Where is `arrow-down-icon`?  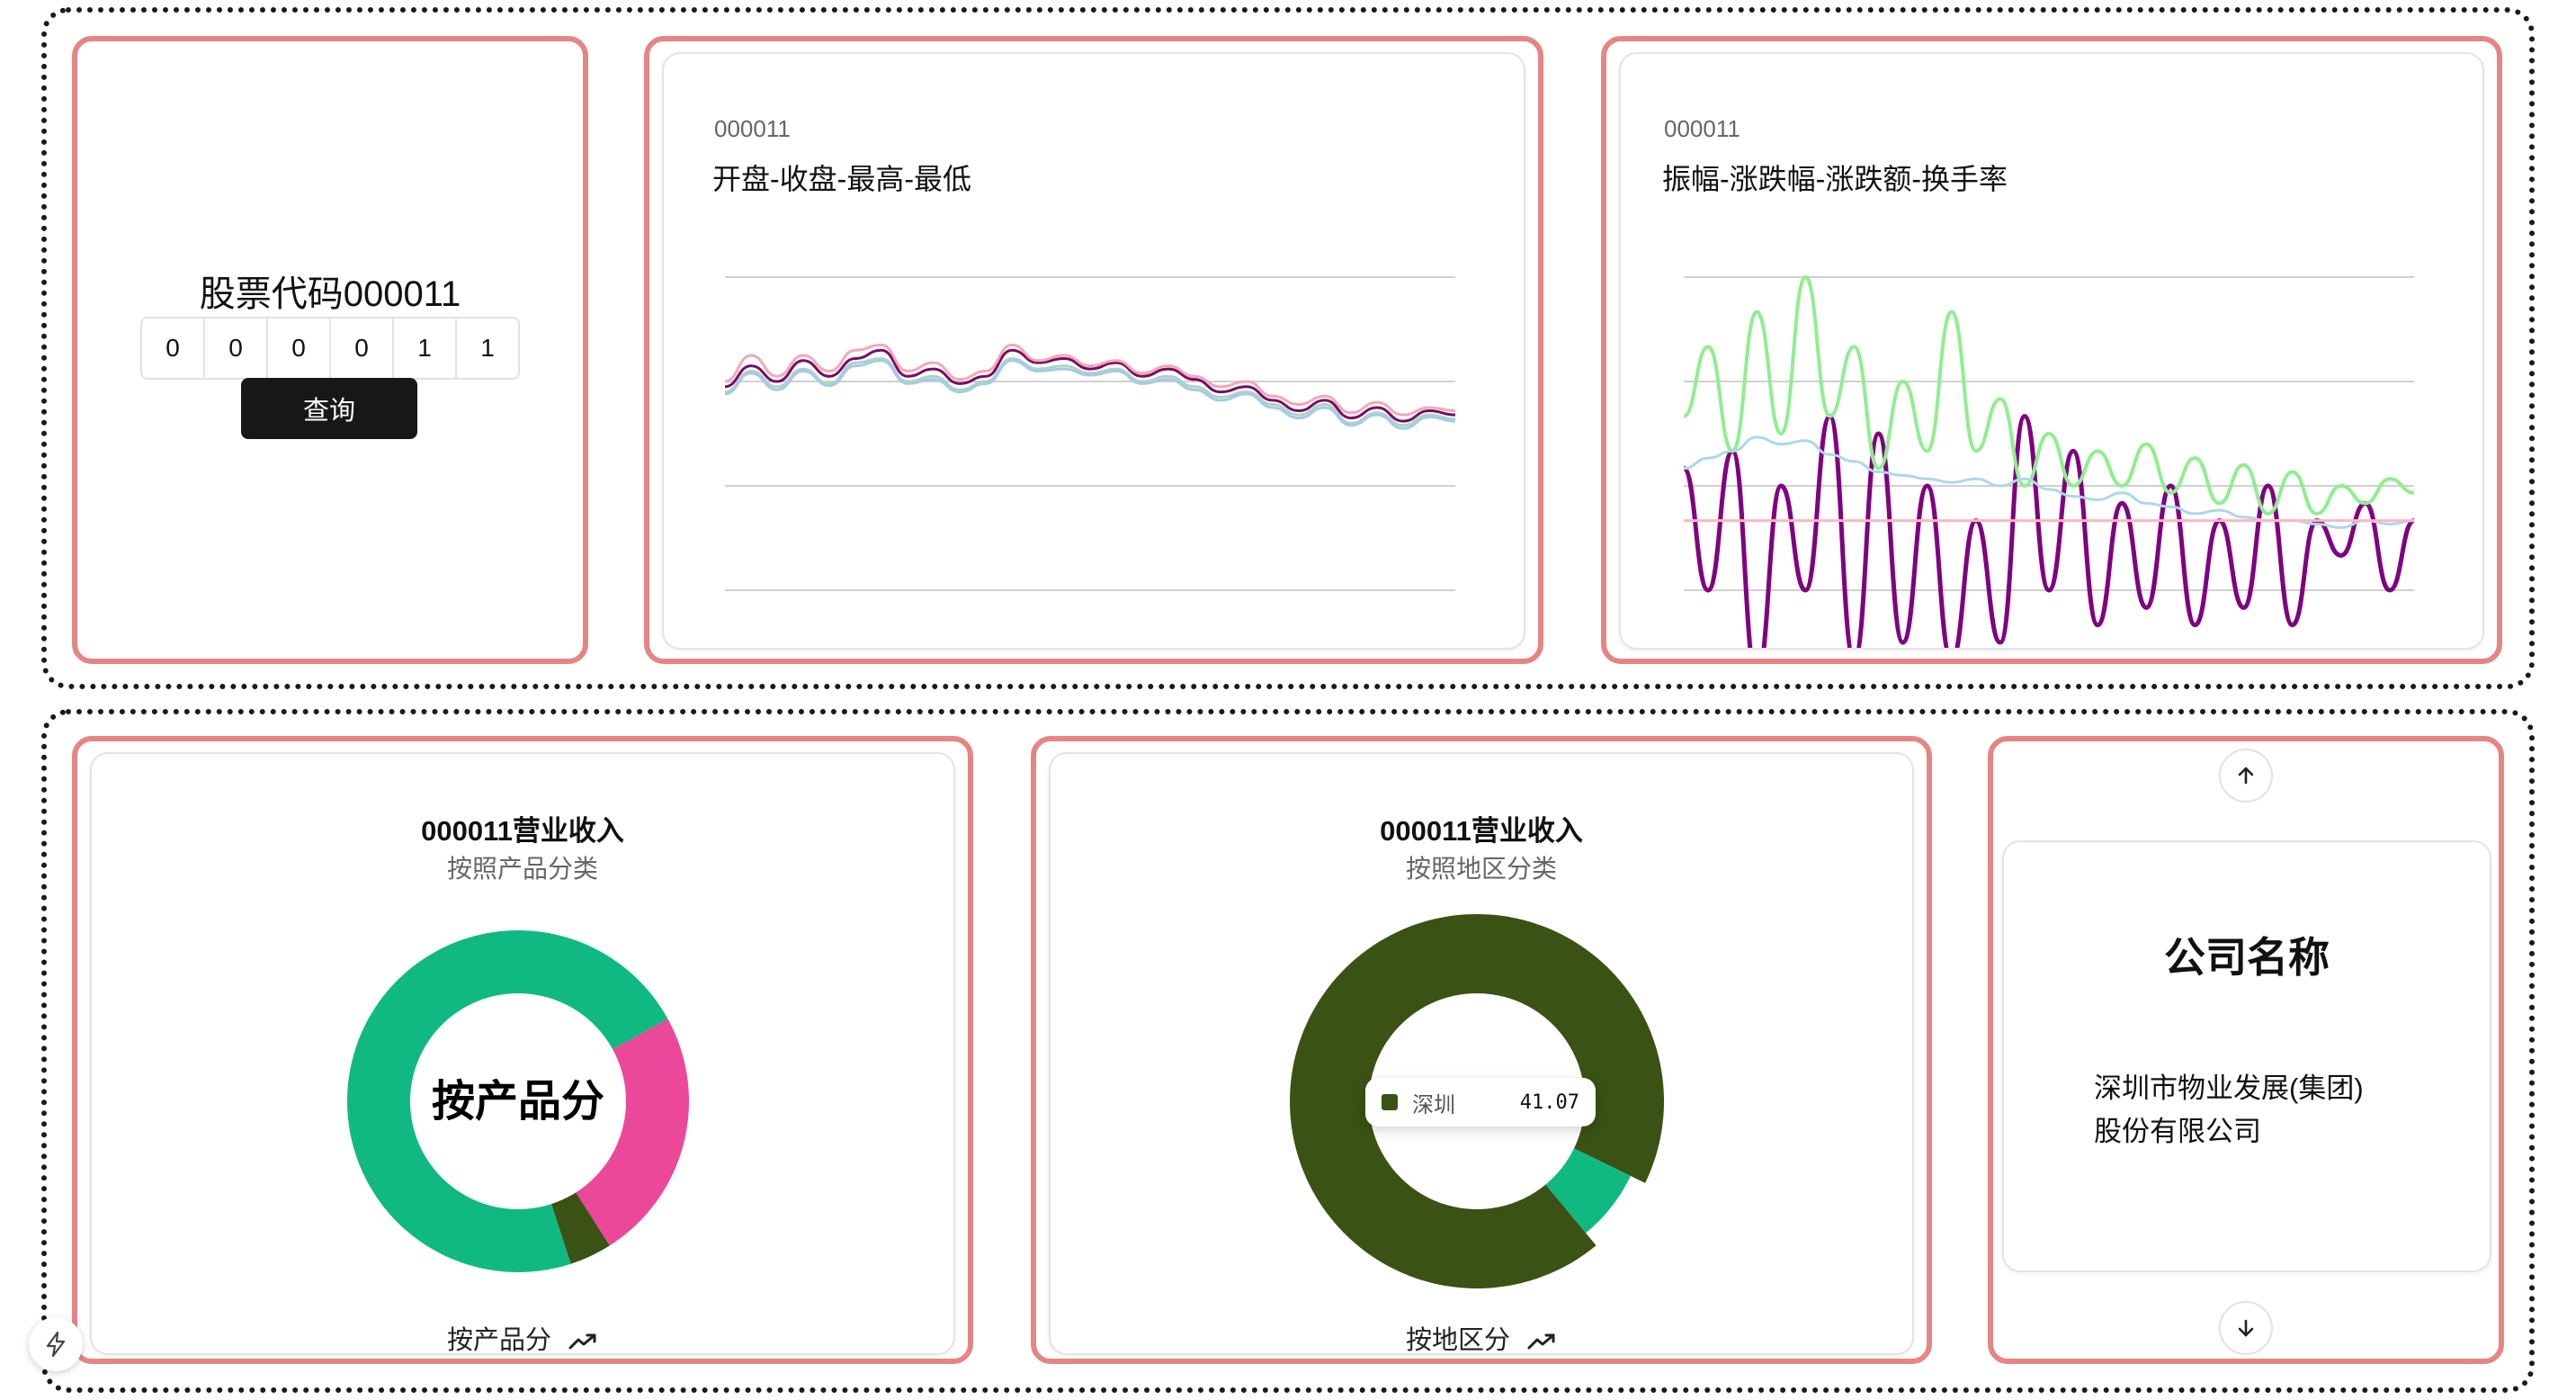
arrow-down-icon is located at coordinates (2246, 1328).